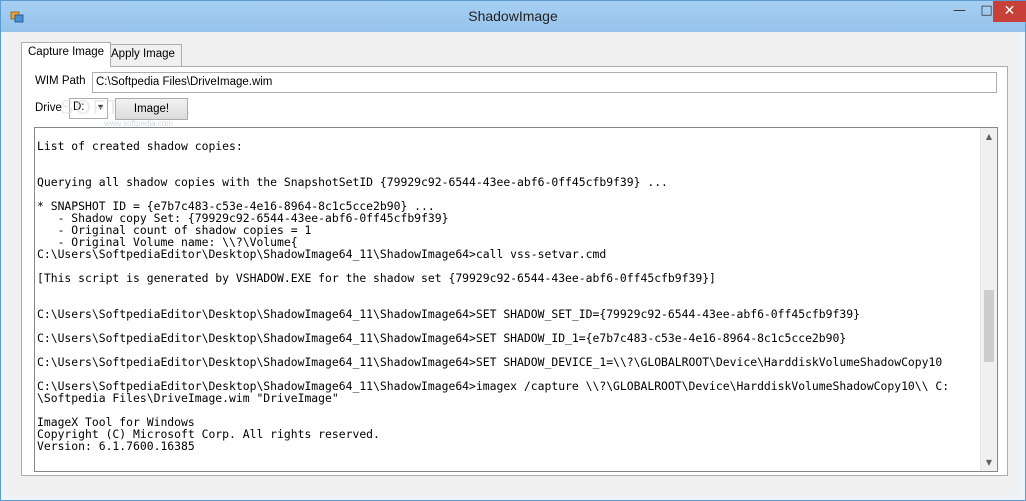 Image resolution: width=1026 pixels, height=501 pixels. What do you see at coordinates (48, 108) in the screenshot?
I see `drive-label: Drive` at bounding box center [48, 108].